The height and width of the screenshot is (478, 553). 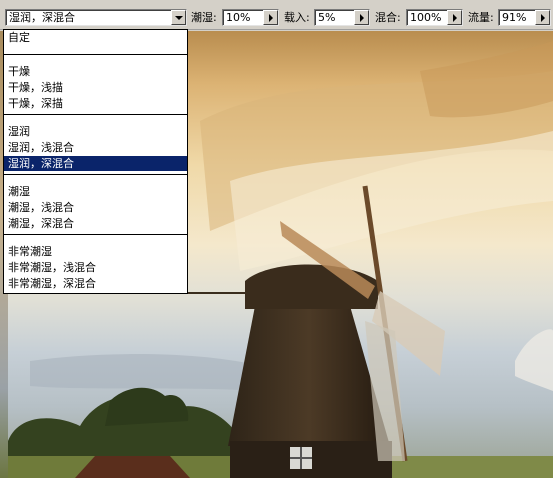 What do you see at coordinates (95, 71) in the screenshot?
I see `dropdown-item: 干燥` at bounding box center [95, 71].